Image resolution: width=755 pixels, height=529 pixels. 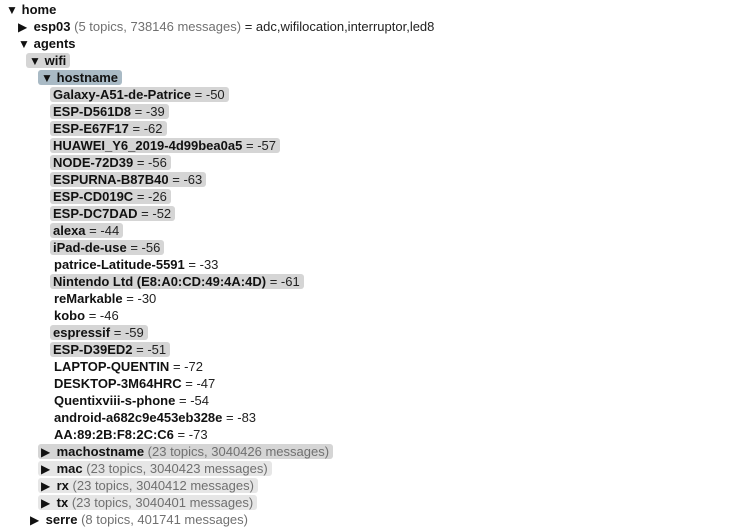 What do you see at coordinates (92, 111) in the screenshot?
I see `hostname-label: ESP-D561D8` at bounding box center [92, 111].